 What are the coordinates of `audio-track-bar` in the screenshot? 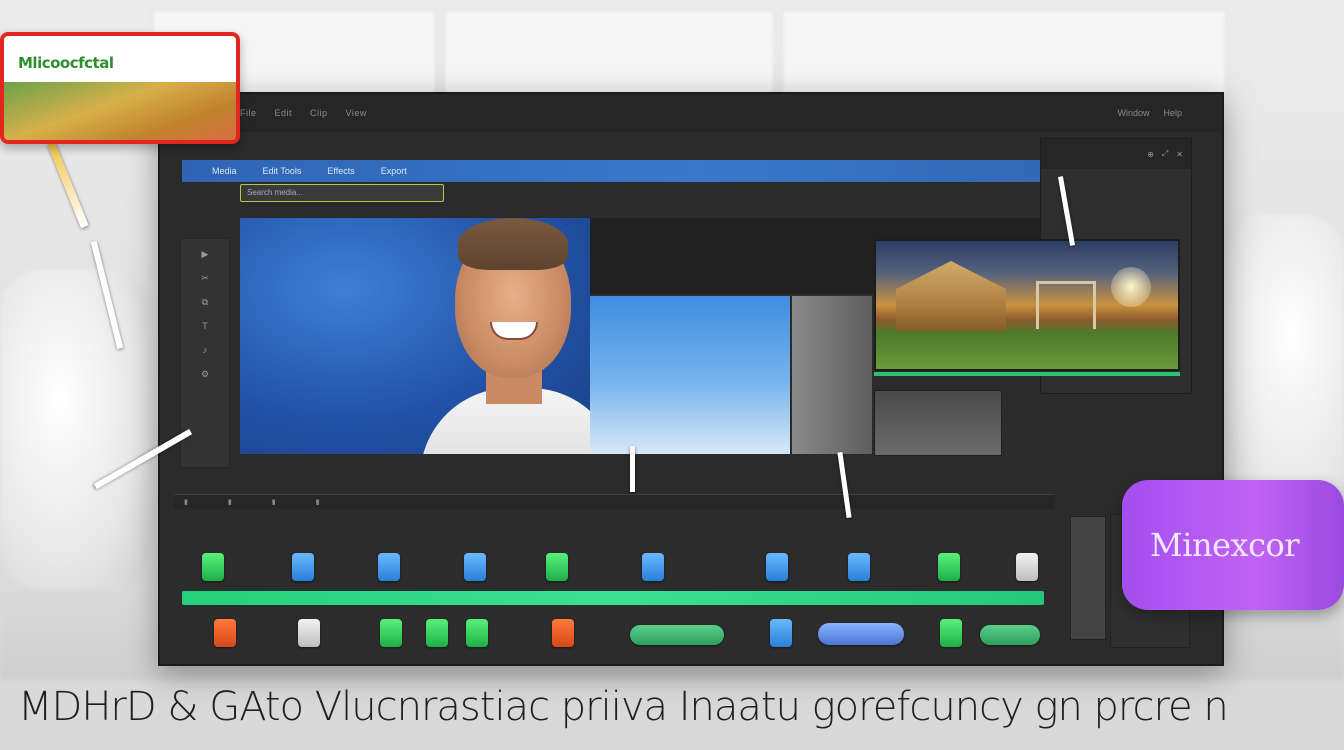 It's located at (613, 598).